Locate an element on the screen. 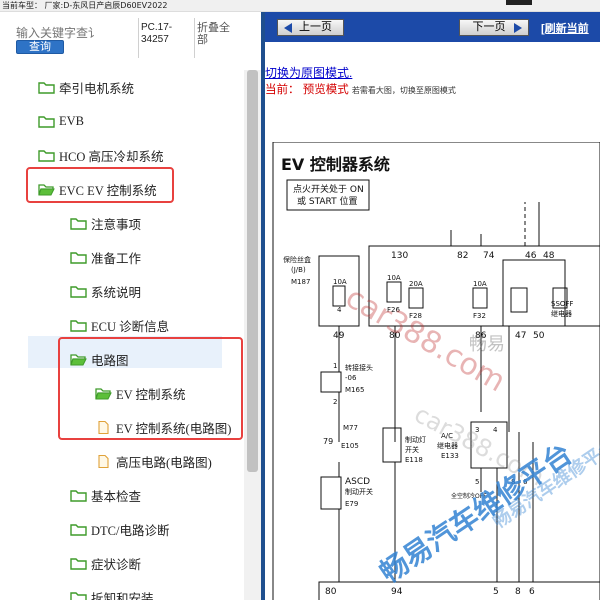 The width and height of the screenshot is (600, 600). tree-item: EV 控制系统 is located at coordinates (140, 393).